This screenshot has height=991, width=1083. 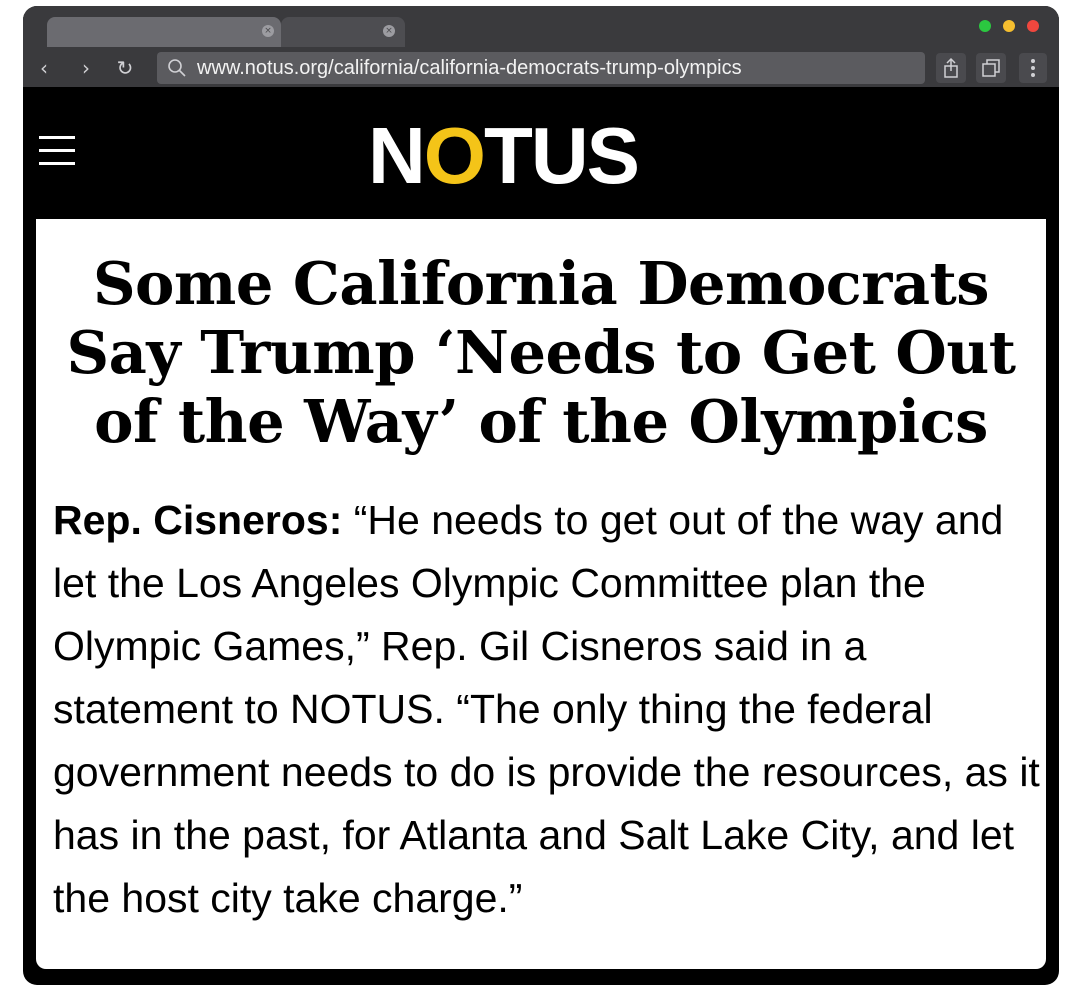 I want to click on speaker-label: Rep. Cisneros:, so click(x=198, y=520).